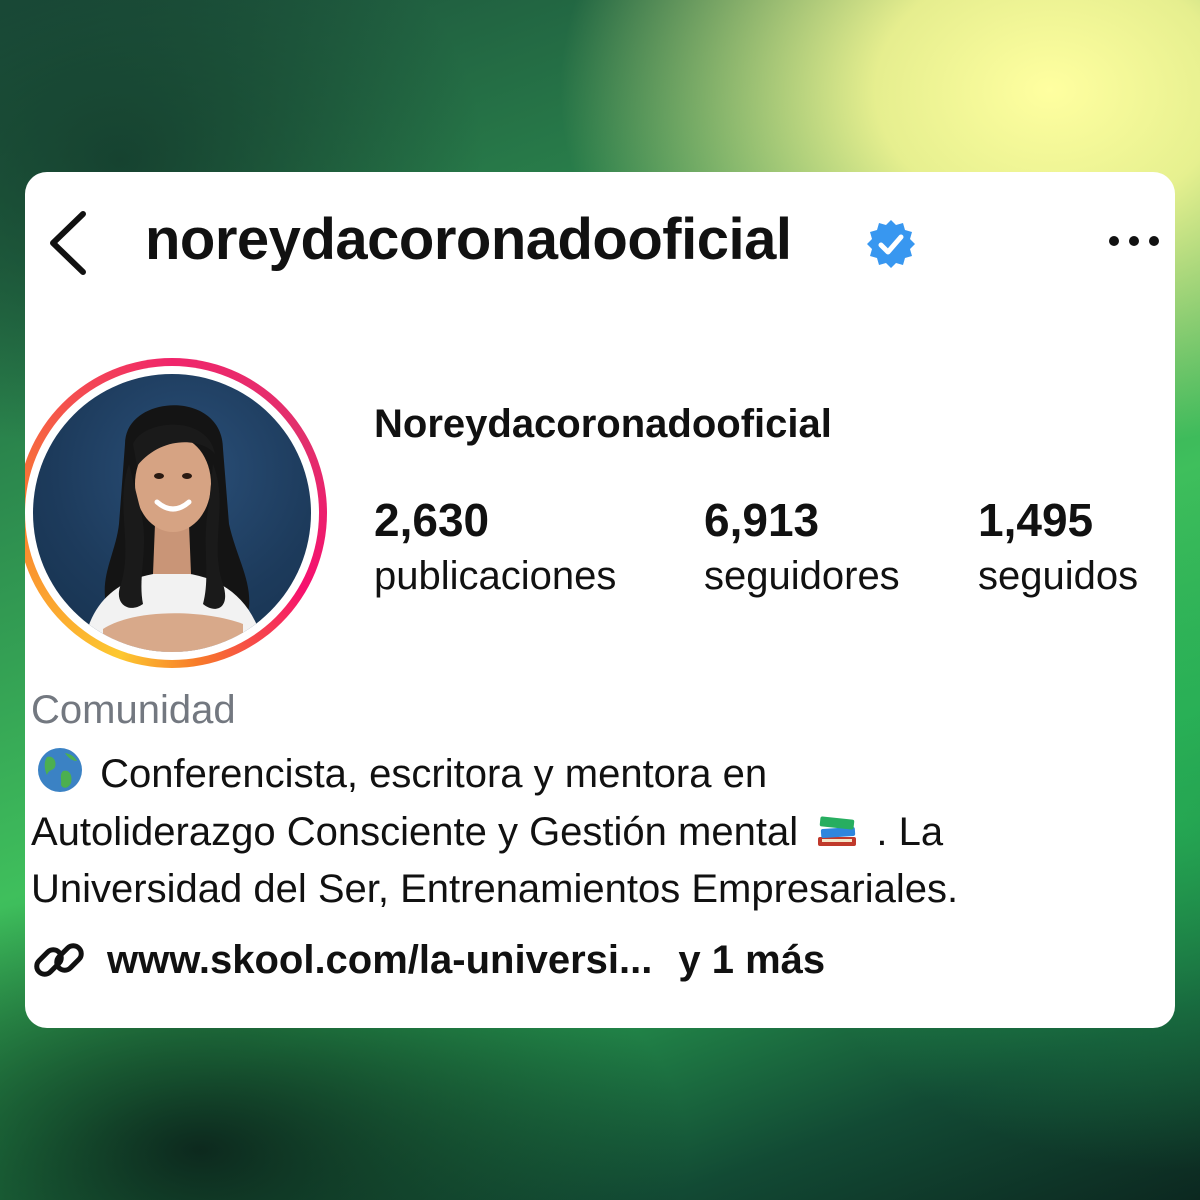 Image resolution: width=1200 pixels, height=1200 pixels. I want to click on stat-followers-label: seguidores, so click(802, 576).